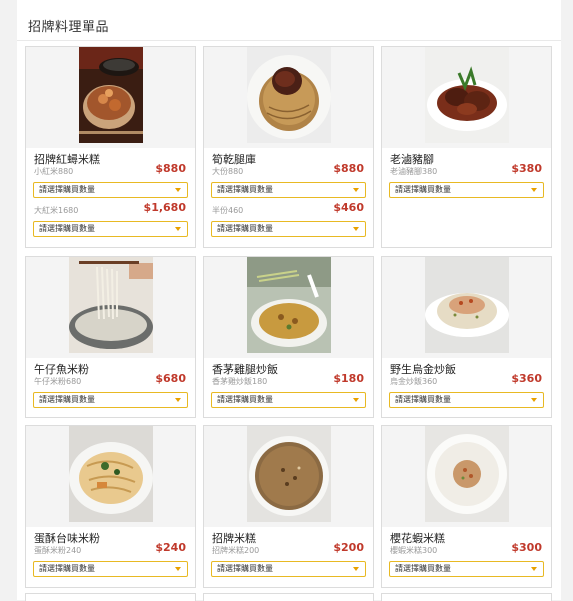 The height and width of the screenshot is (601, 573). I want to click on product-name: 香茅雞腿炒飯, so click(245, 369).